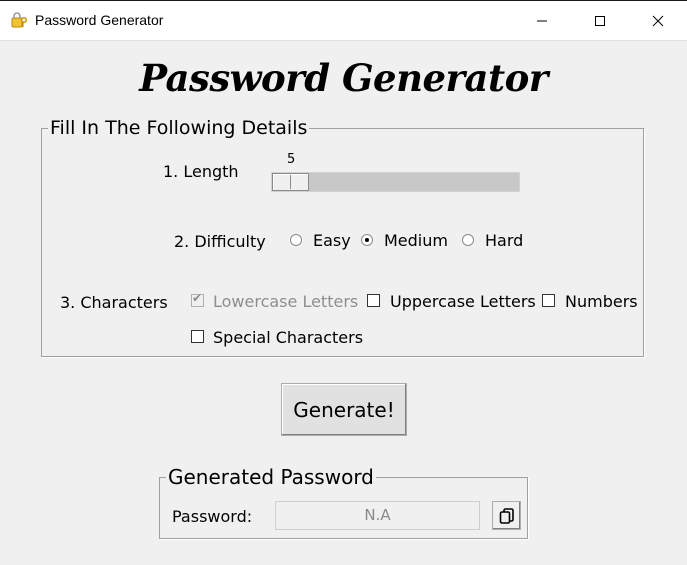  I want to click on difficulty-medium-label: Medium, so click(416, 240).